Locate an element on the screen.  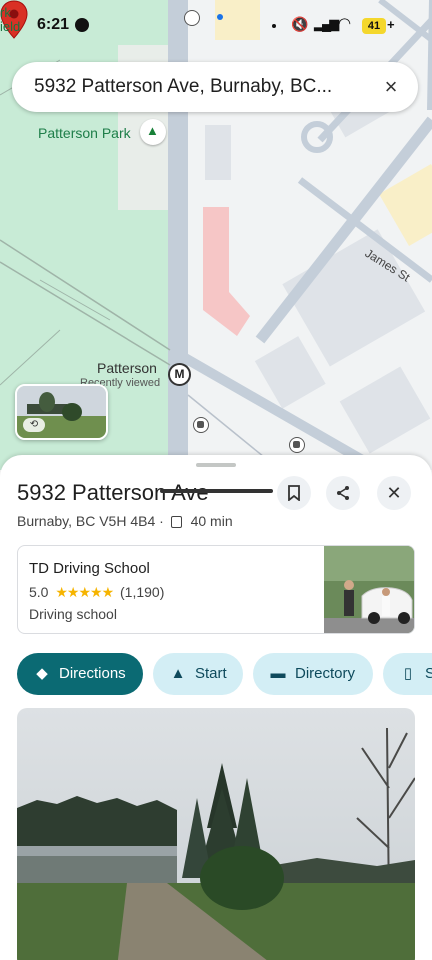
directions-diamond-icon: ◆ is located at coordinates (42, 673).